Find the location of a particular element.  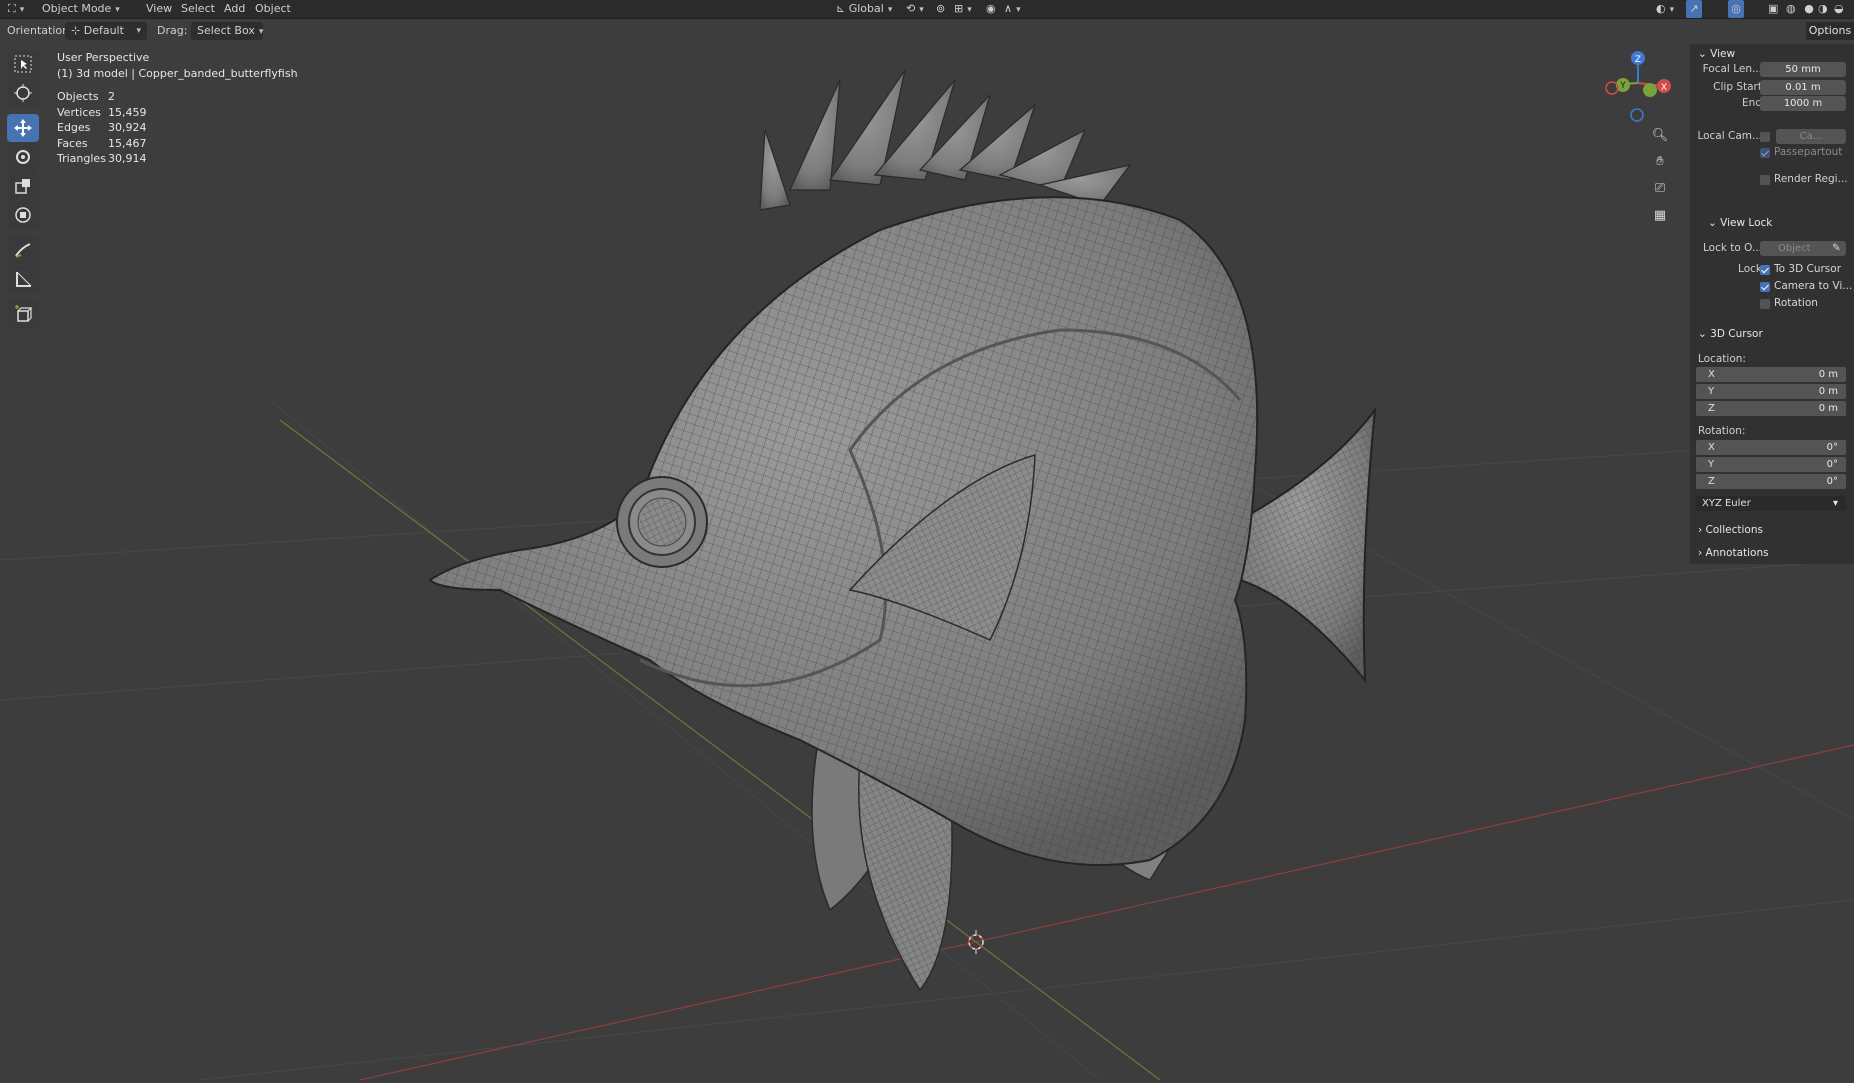

annotations-title: Annotations is located at coordinates (1737, 553).